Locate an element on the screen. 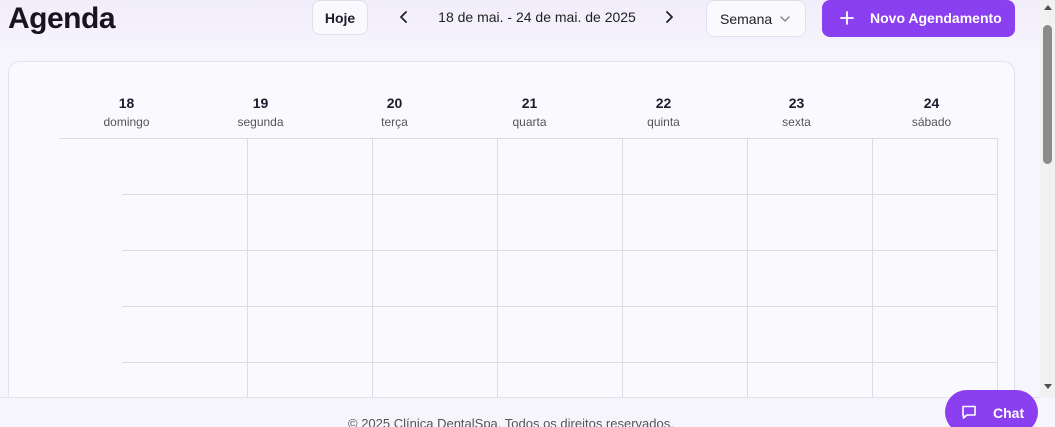 This screenshot has height=427, width=1055. day-number: 18 is located at coordinates (126, 103).